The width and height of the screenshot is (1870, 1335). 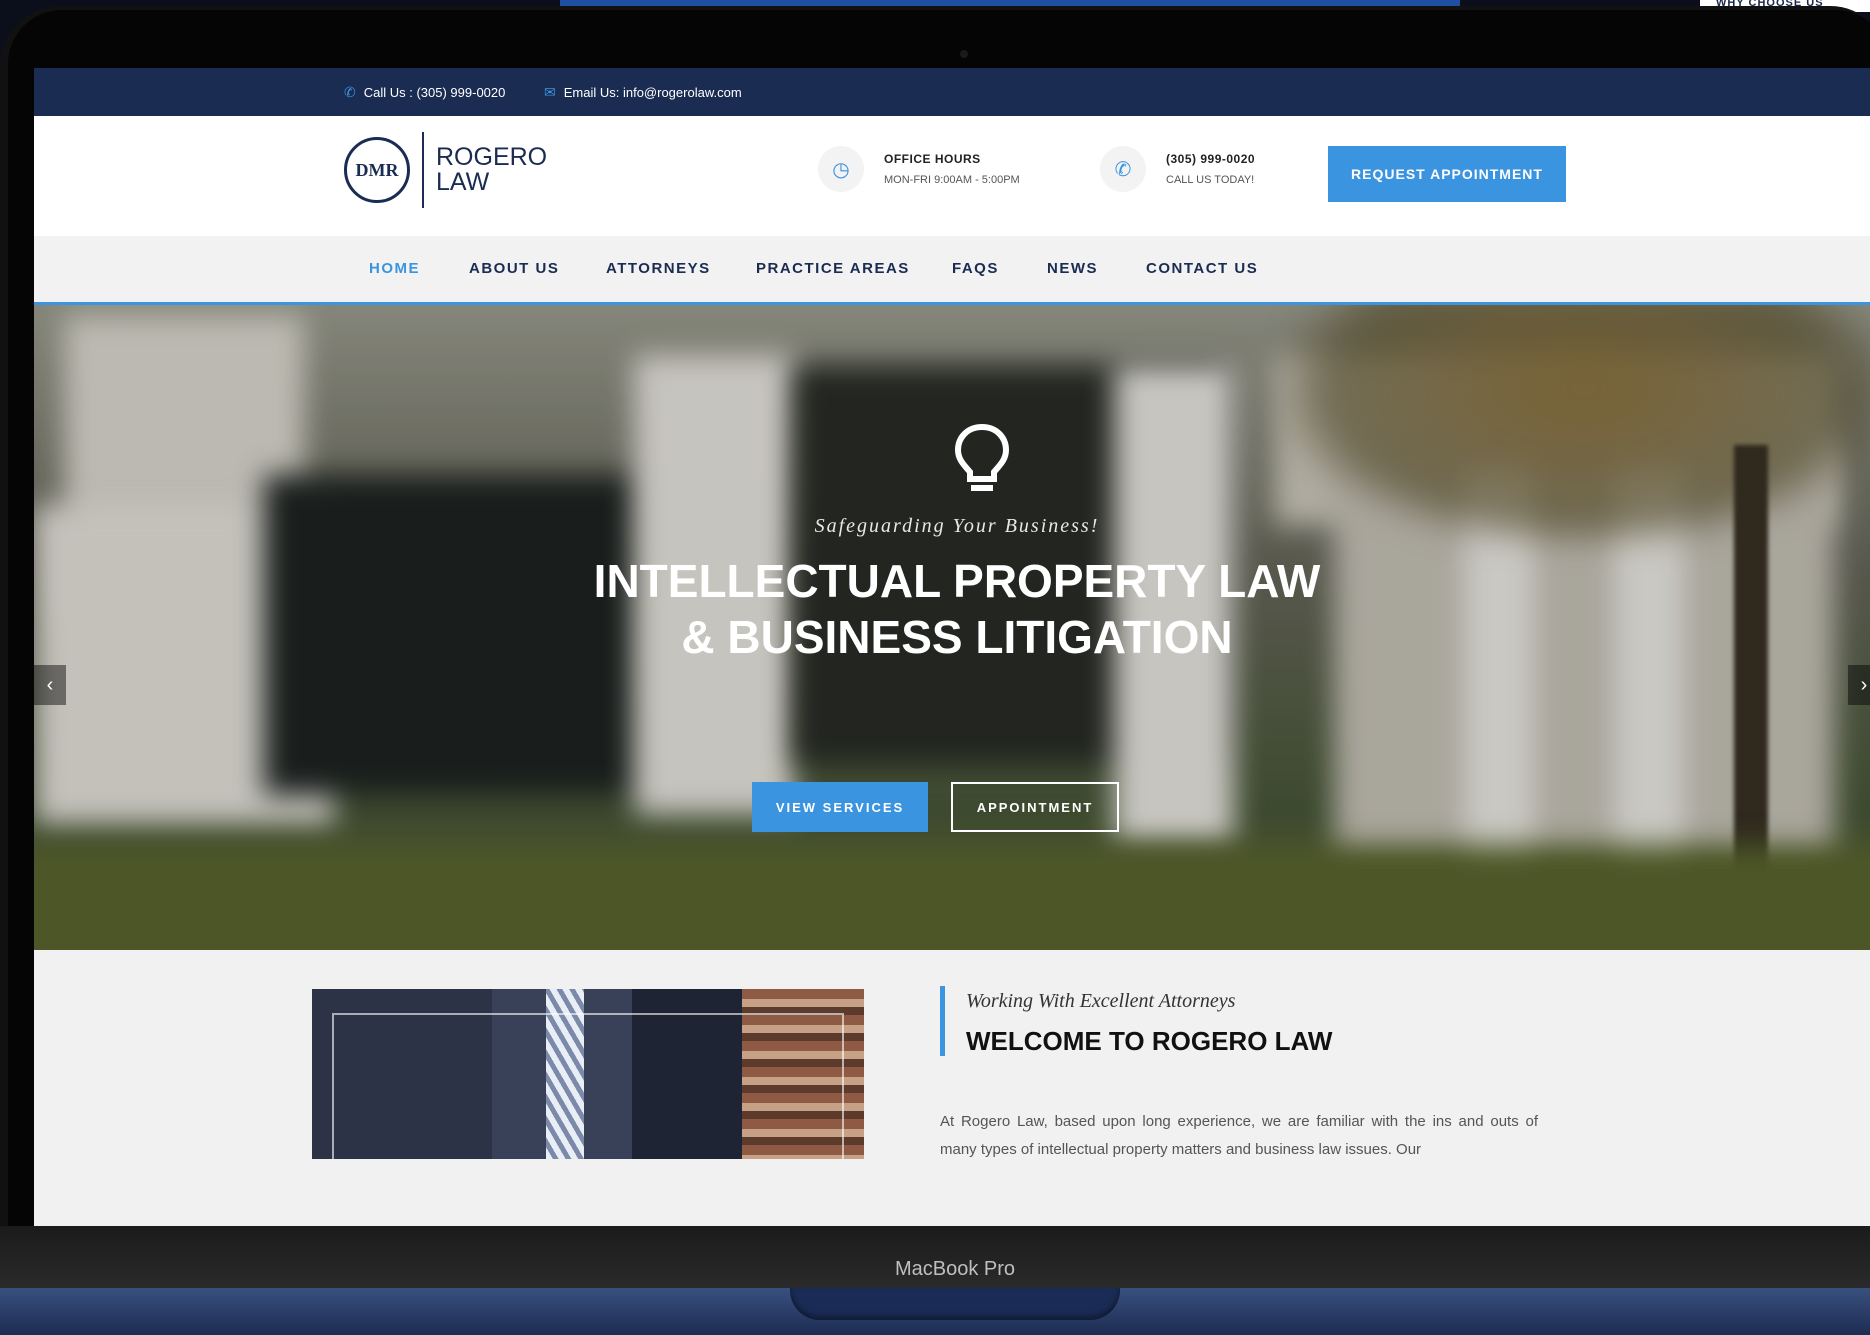 I want to click on nav-practice-areas: PRACTICE AREAS, so click(x=833, y=268).